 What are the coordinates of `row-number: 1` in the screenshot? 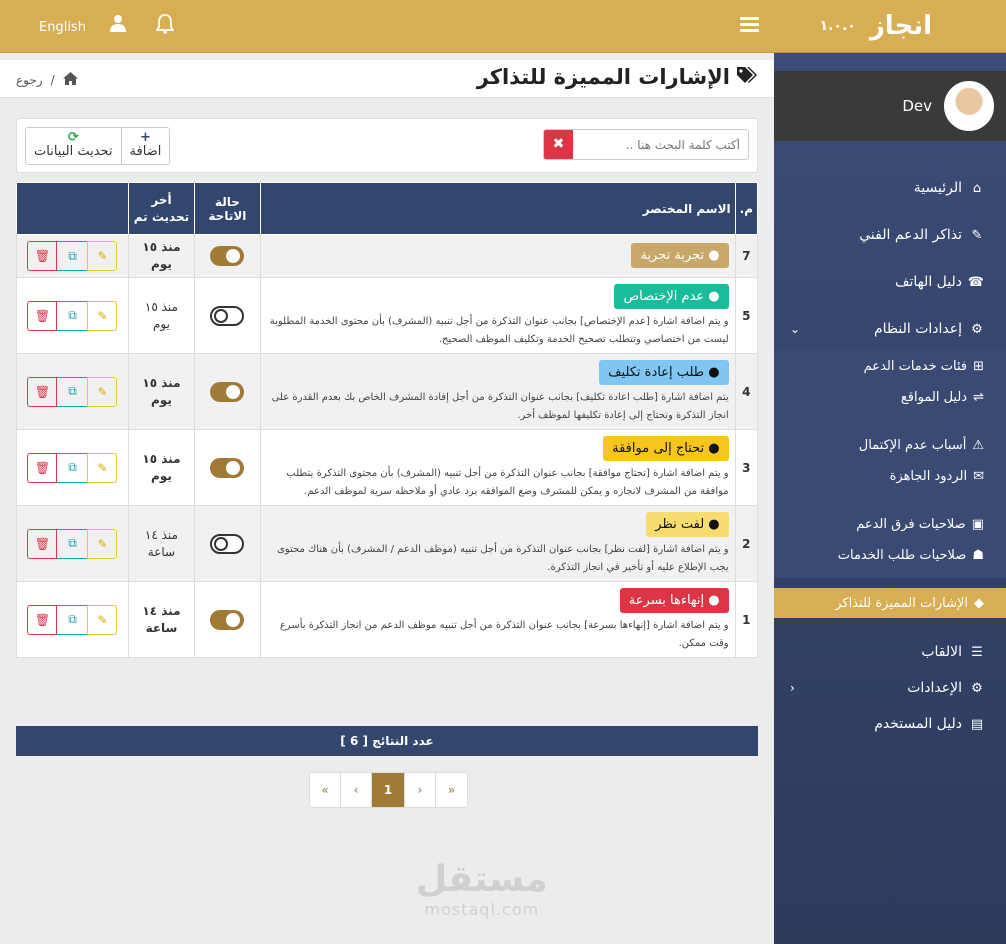 It's located at (746, 619).